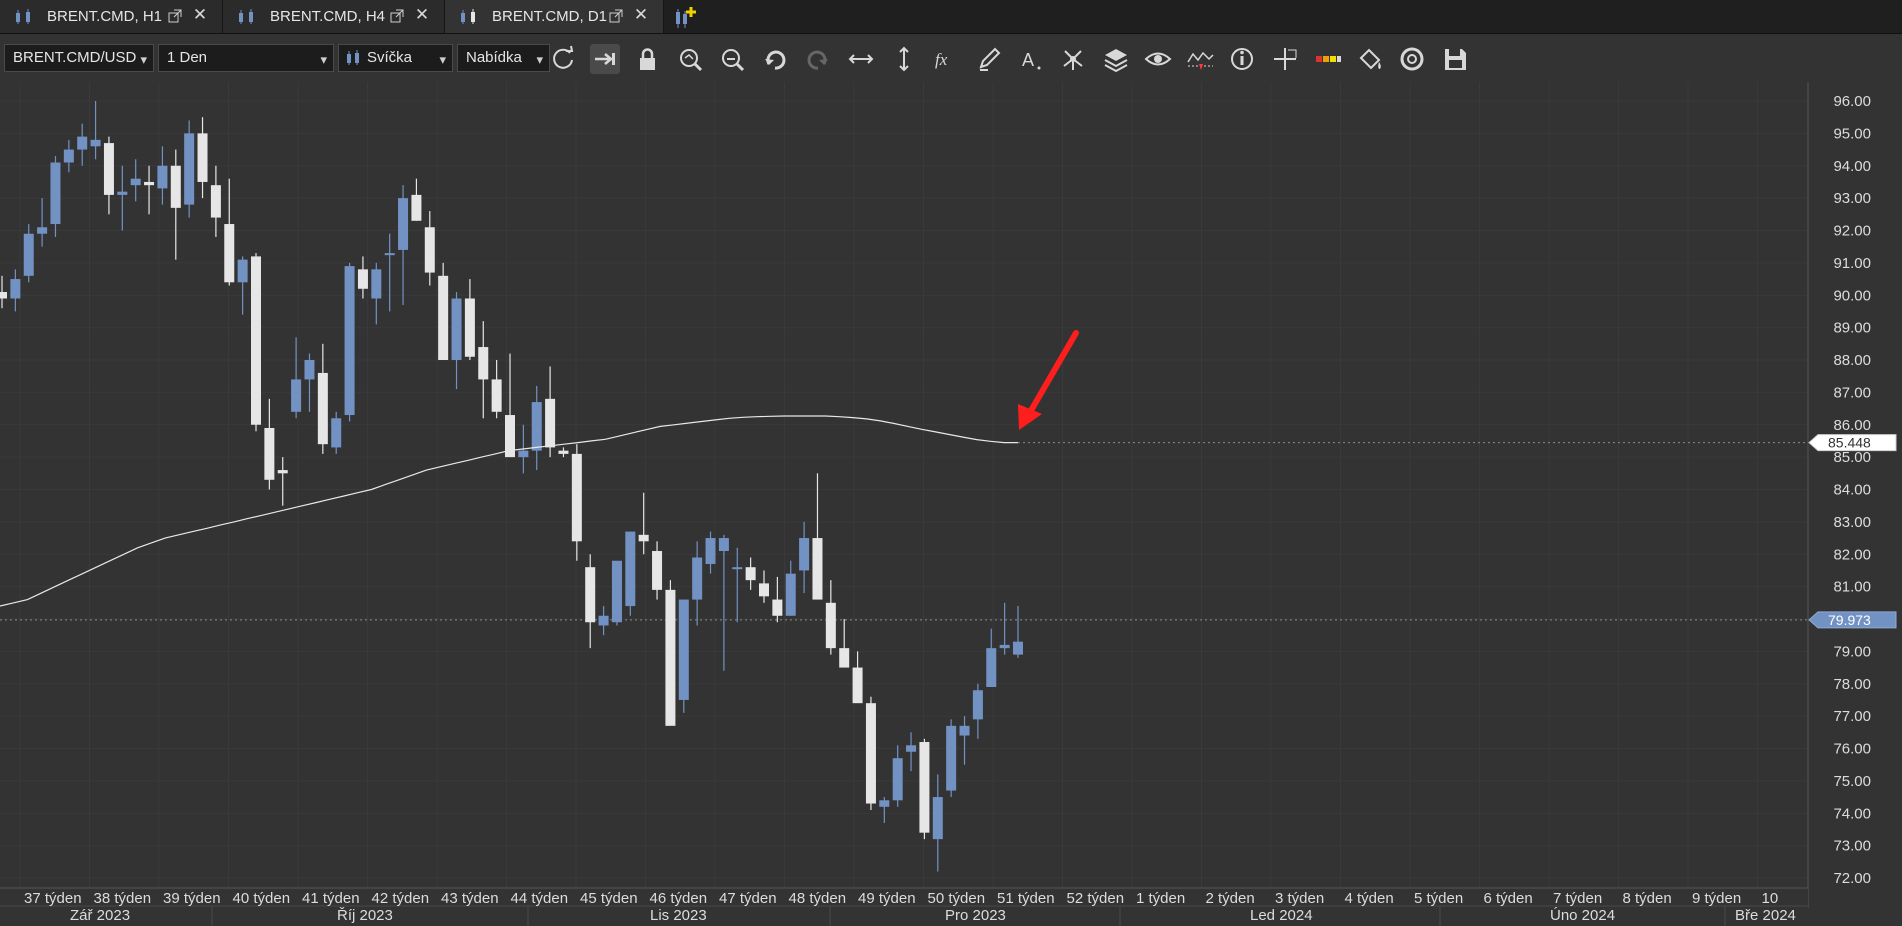 This screenshot has height=926, width=1902. What do you see at coordinates (395, 58) in the screenshot?
I see `chart-style-select: Svíčka ▾` at bounding box center [395, 58].